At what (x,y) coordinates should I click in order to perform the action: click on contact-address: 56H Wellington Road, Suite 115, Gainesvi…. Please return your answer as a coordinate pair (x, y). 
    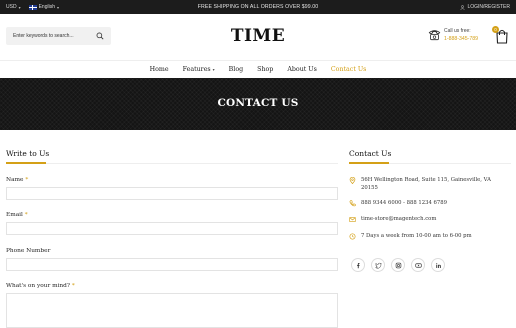
    Looking at the image, I should click on (429, 185).